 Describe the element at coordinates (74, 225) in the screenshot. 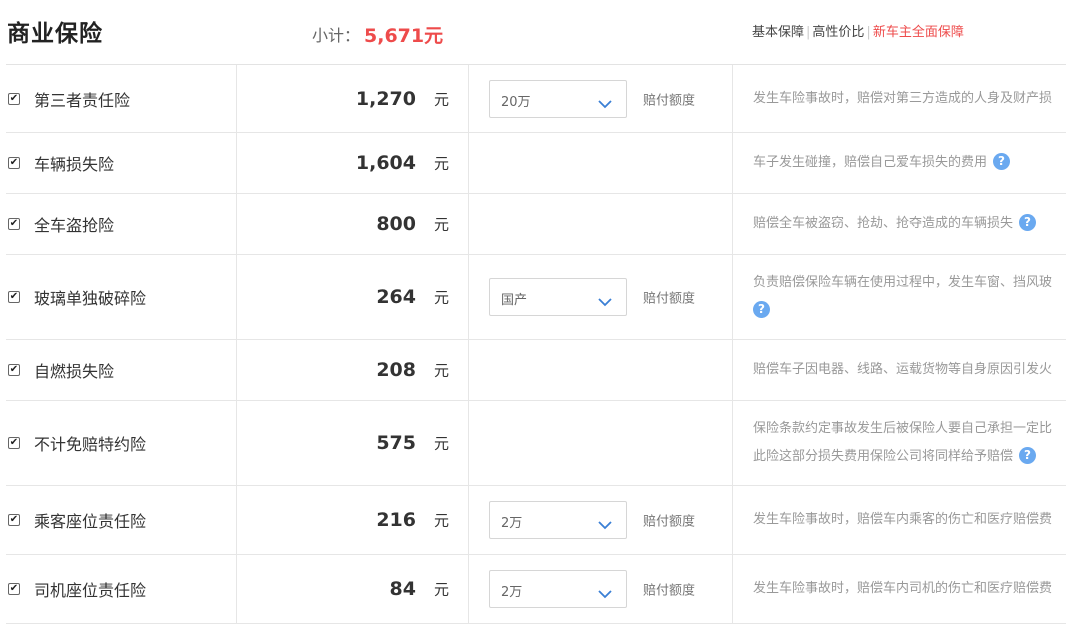

I see `insurance-name: 全车盗抢险` at that location.